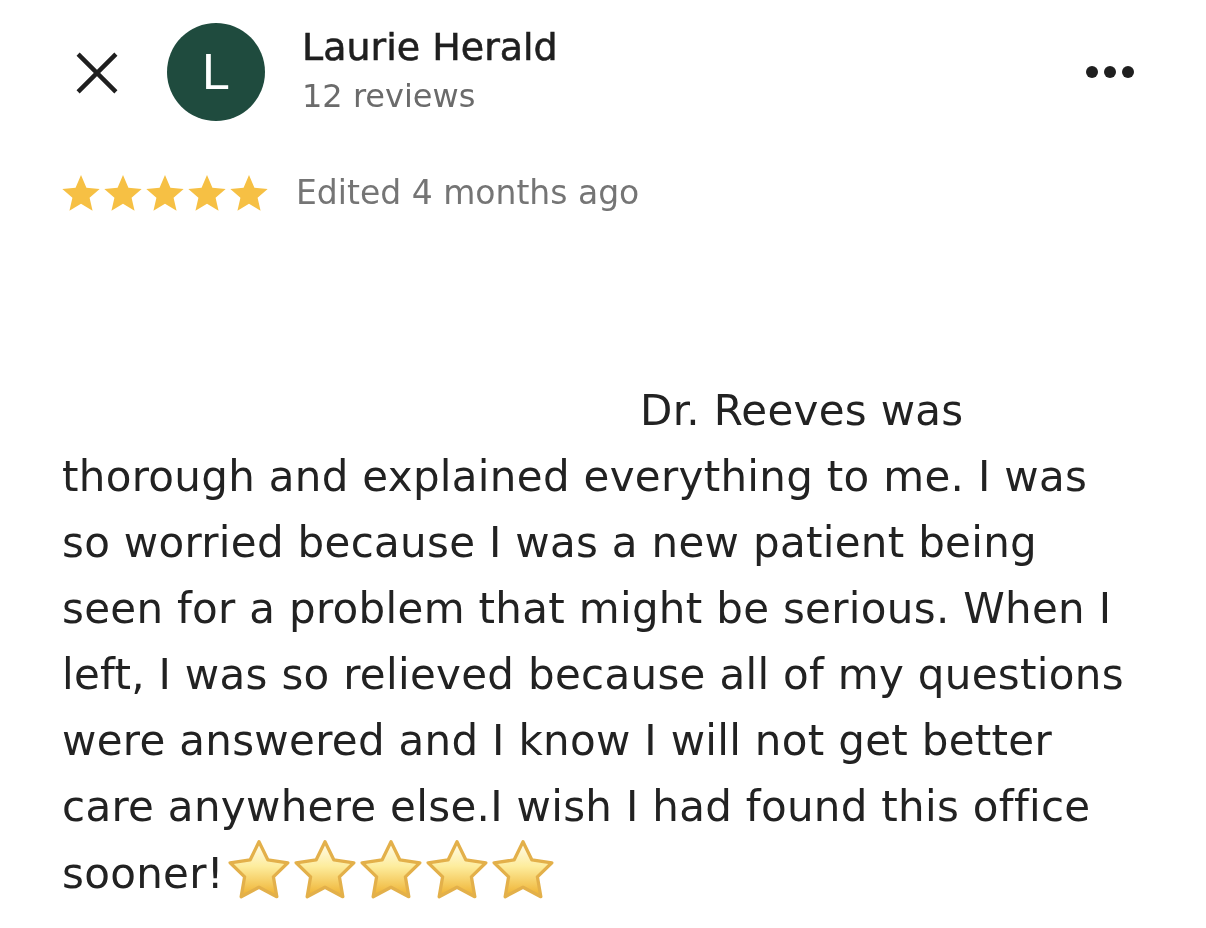  I want to click on close-icon, so click(97, 73).